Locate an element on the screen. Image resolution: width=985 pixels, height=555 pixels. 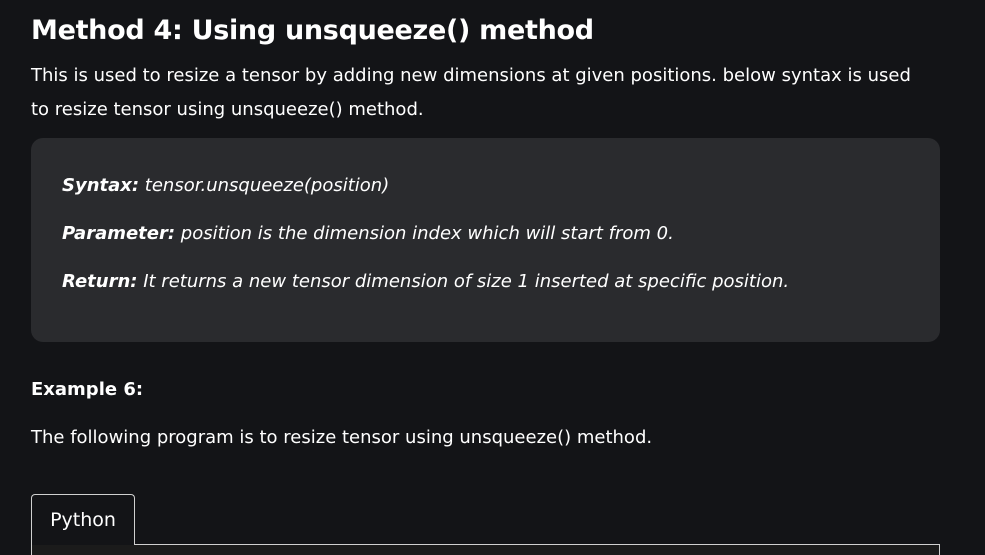
syntax-line: Syntax: tensor.unsqueeze(position) is located at coordinates (485, 186).